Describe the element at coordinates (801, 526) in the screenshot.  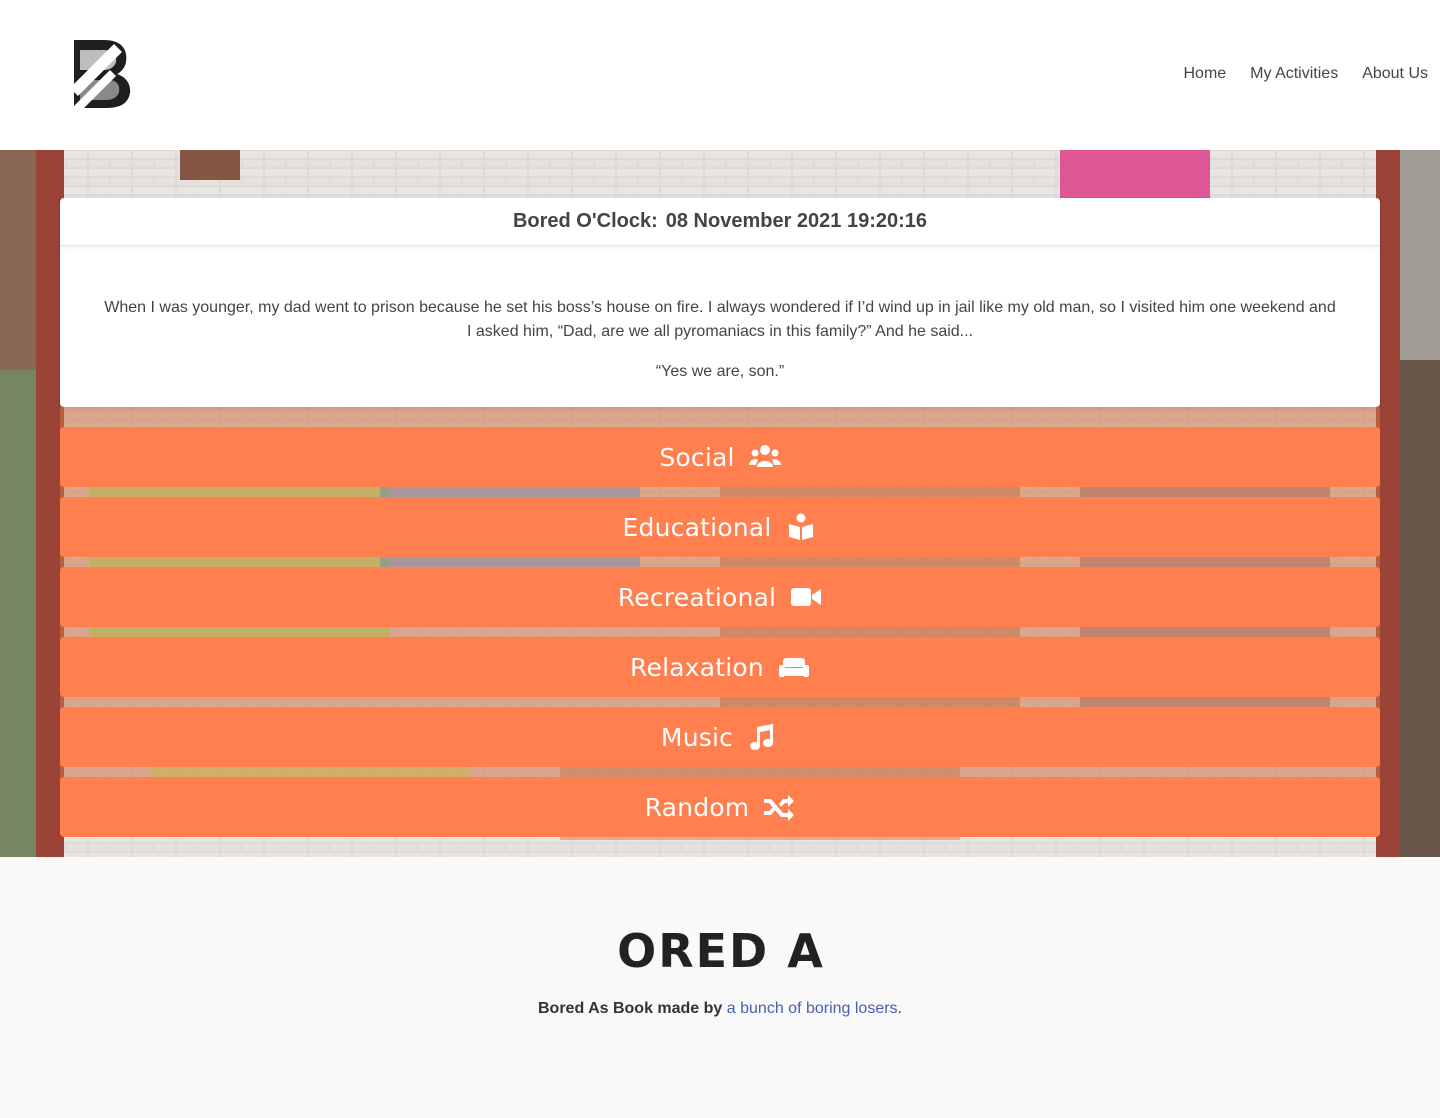
I see `book-reader-icon` at that location.